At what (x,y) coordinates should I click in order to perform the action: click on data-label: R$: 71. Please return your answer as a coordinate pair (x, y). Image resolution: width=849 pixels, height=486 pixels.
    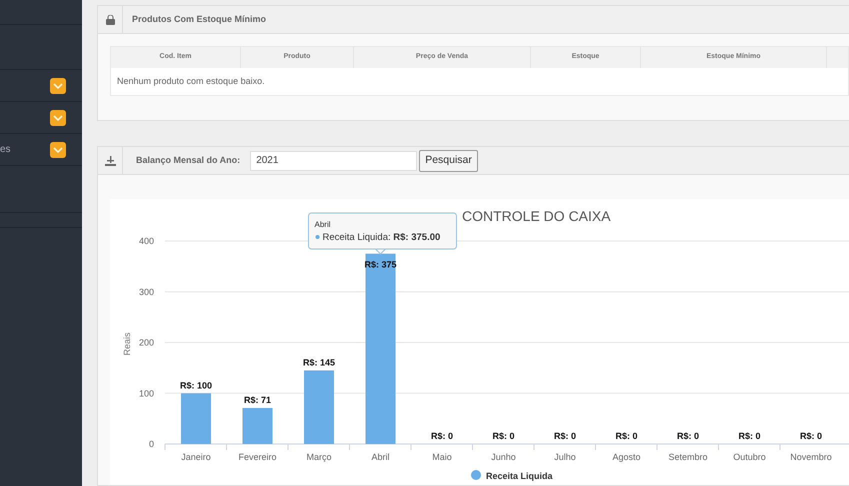
    Looking at the image, I should click on (257, 399).